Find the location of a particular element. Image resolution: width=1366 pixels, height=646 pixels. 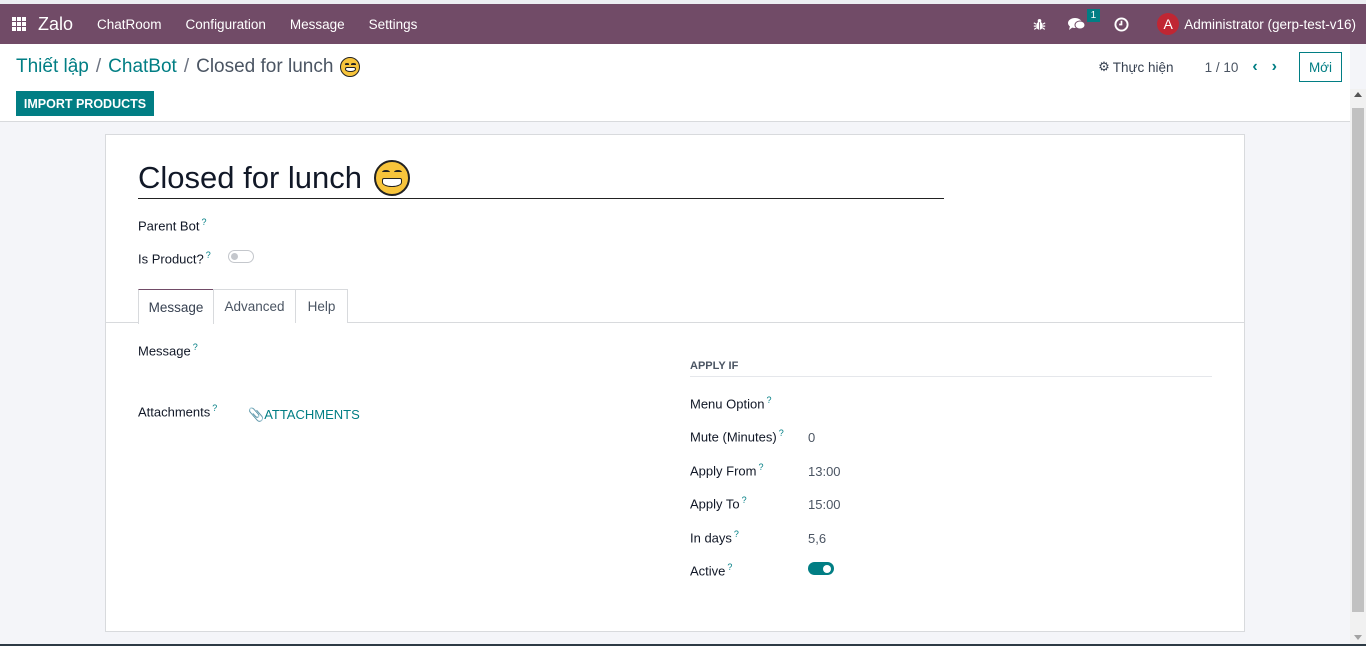

active-toggle is located at coordinates (821, 568).